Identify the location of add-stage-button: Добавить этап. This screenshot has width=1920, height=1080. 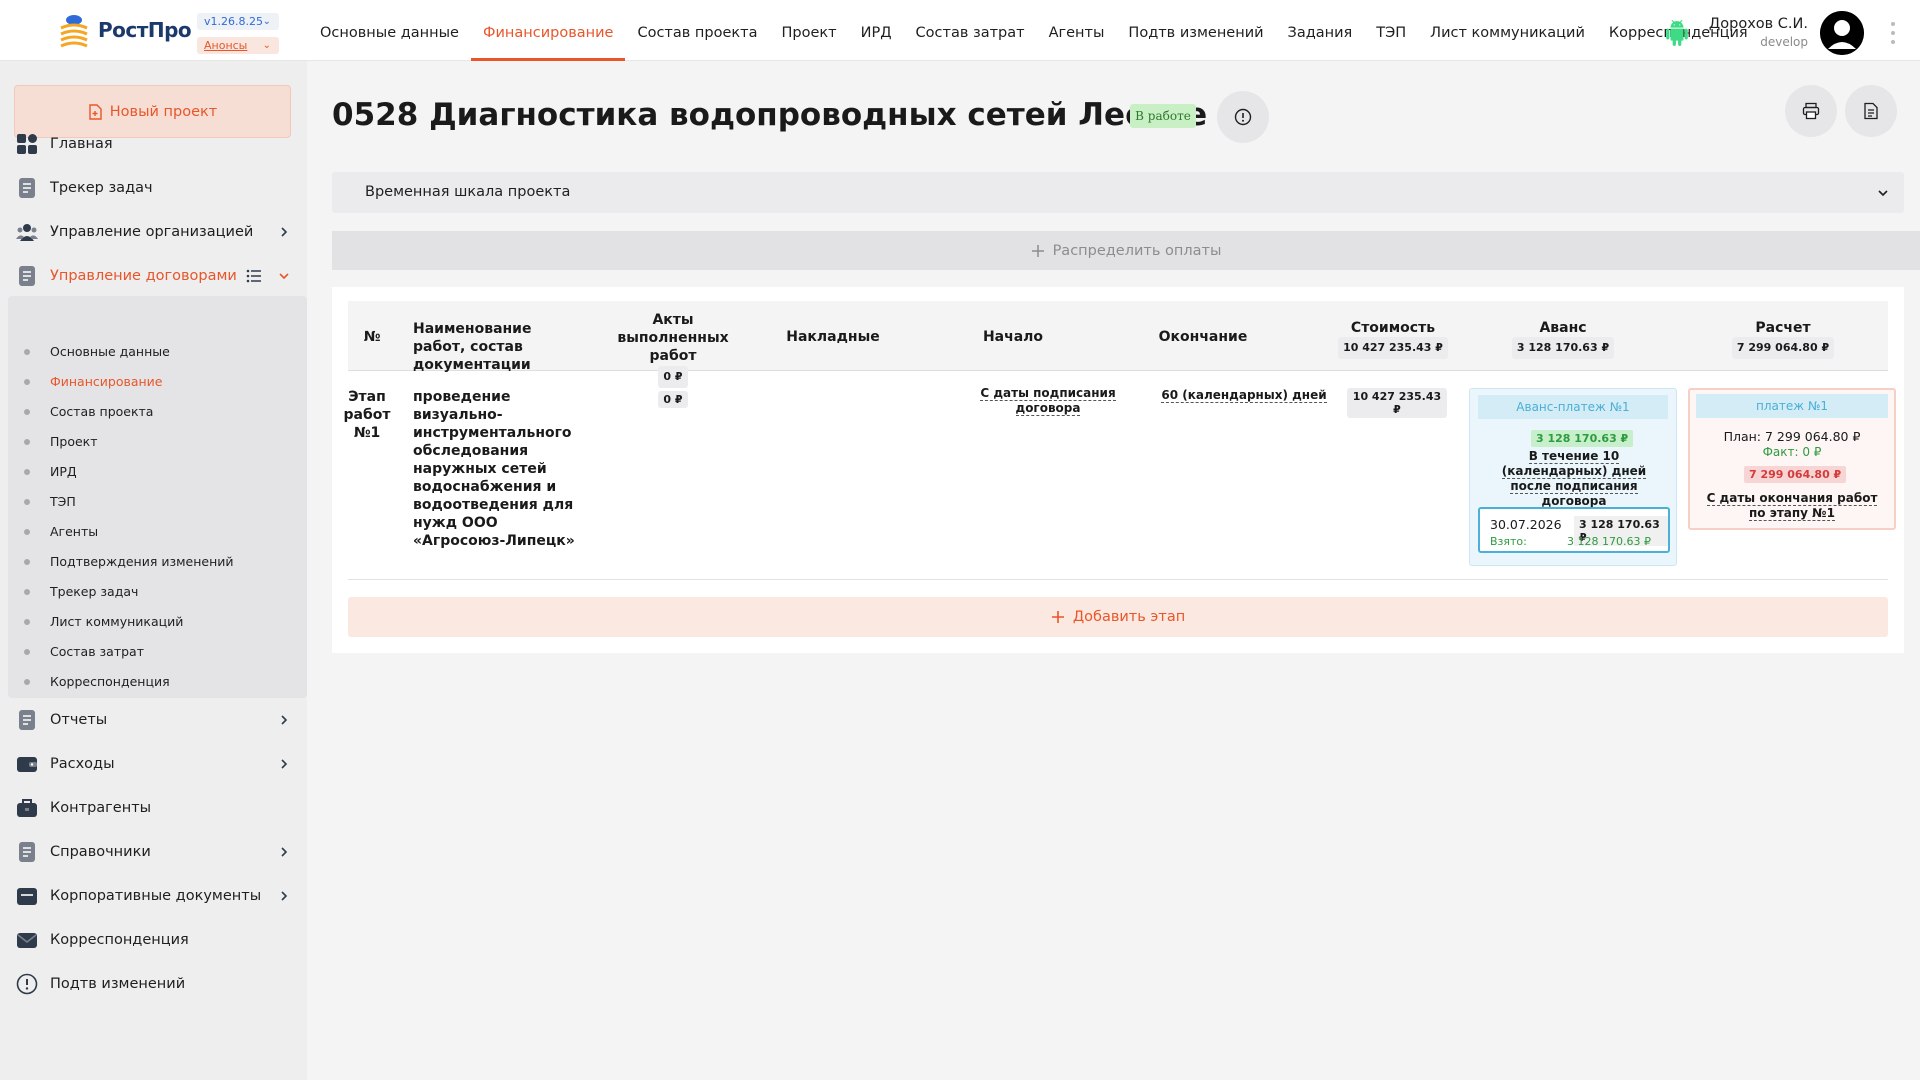
(1118, 617).